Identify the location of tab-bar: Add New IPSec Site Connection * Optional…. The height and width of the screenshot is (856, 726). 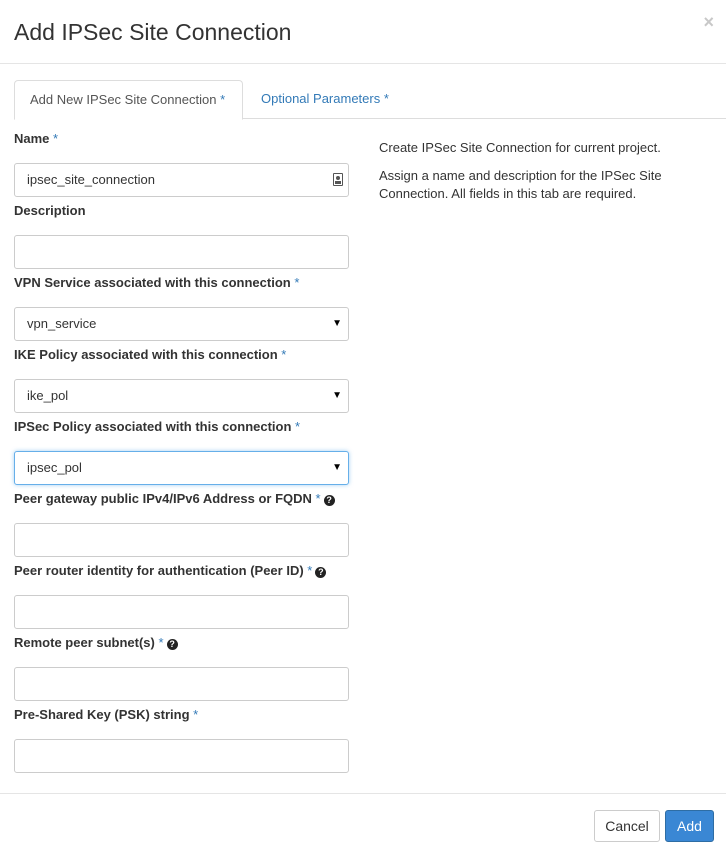
(370, 100).